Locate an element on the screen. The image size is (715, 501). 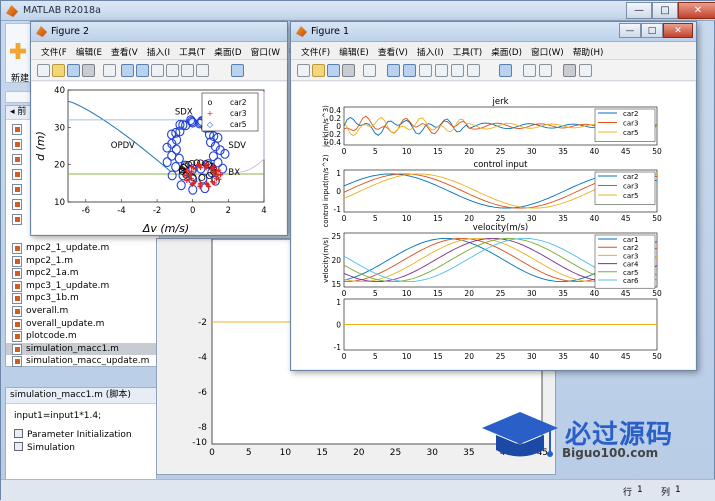
menu-item: 文件(F) is located at coordinates (316, 50).